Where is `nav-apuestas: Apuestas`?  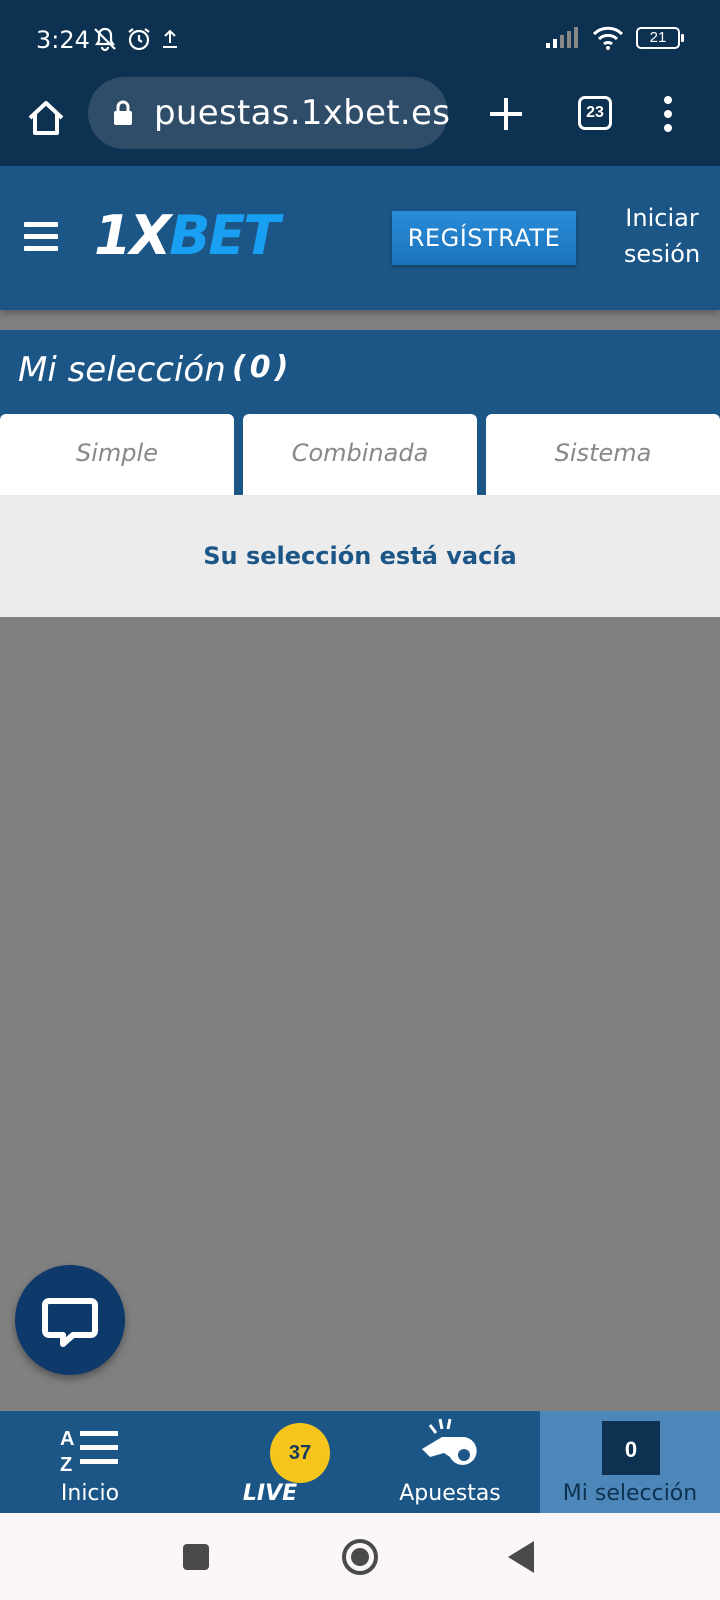
nav-apuestas: Apuestas is located at coordinates (450, 1462).